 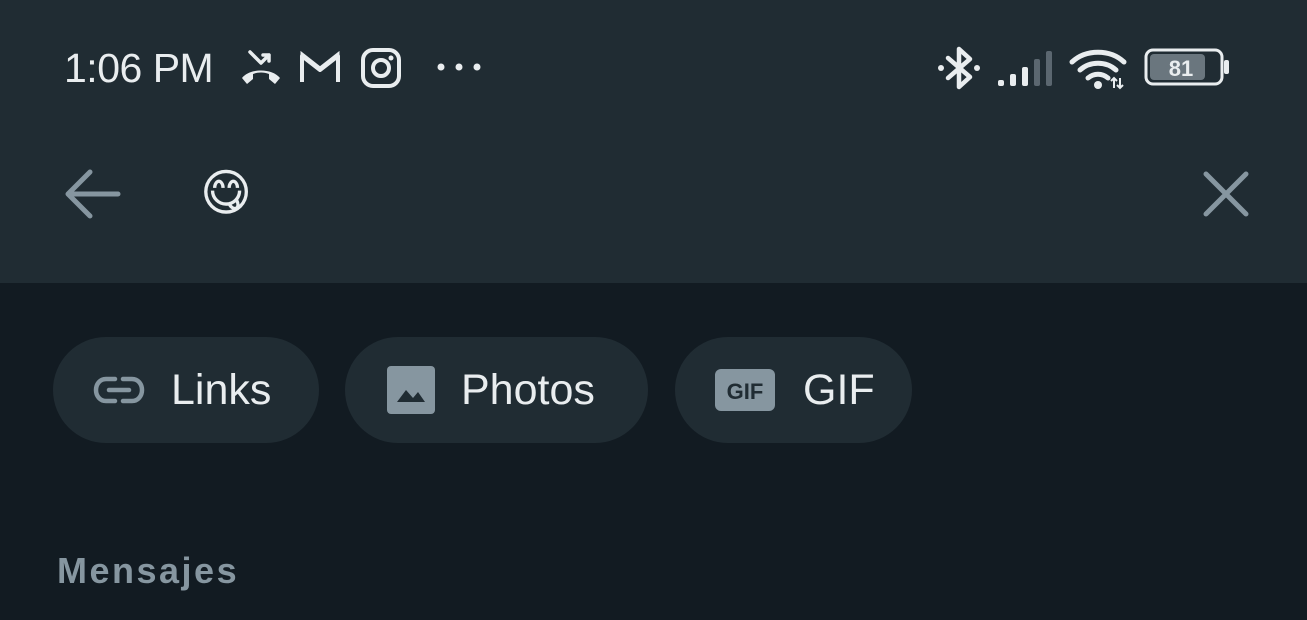 I want to click on arrow-left-icon, so click(x=93, y=194).